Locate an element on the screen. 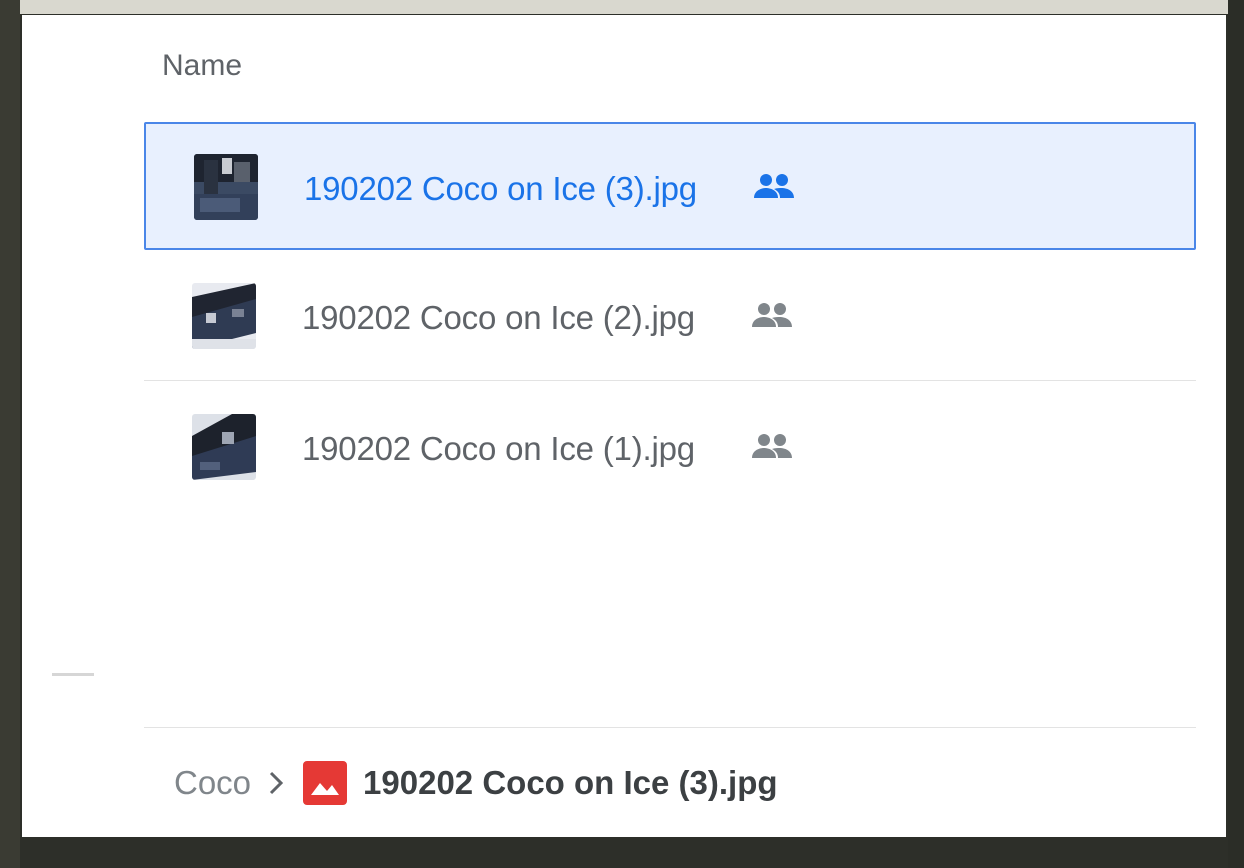 The height and width of the screenshot is (868, 1244). breadcrumb: Coco 190202 Coco on Ice (3).jpg is located at coordinates (476, 783).